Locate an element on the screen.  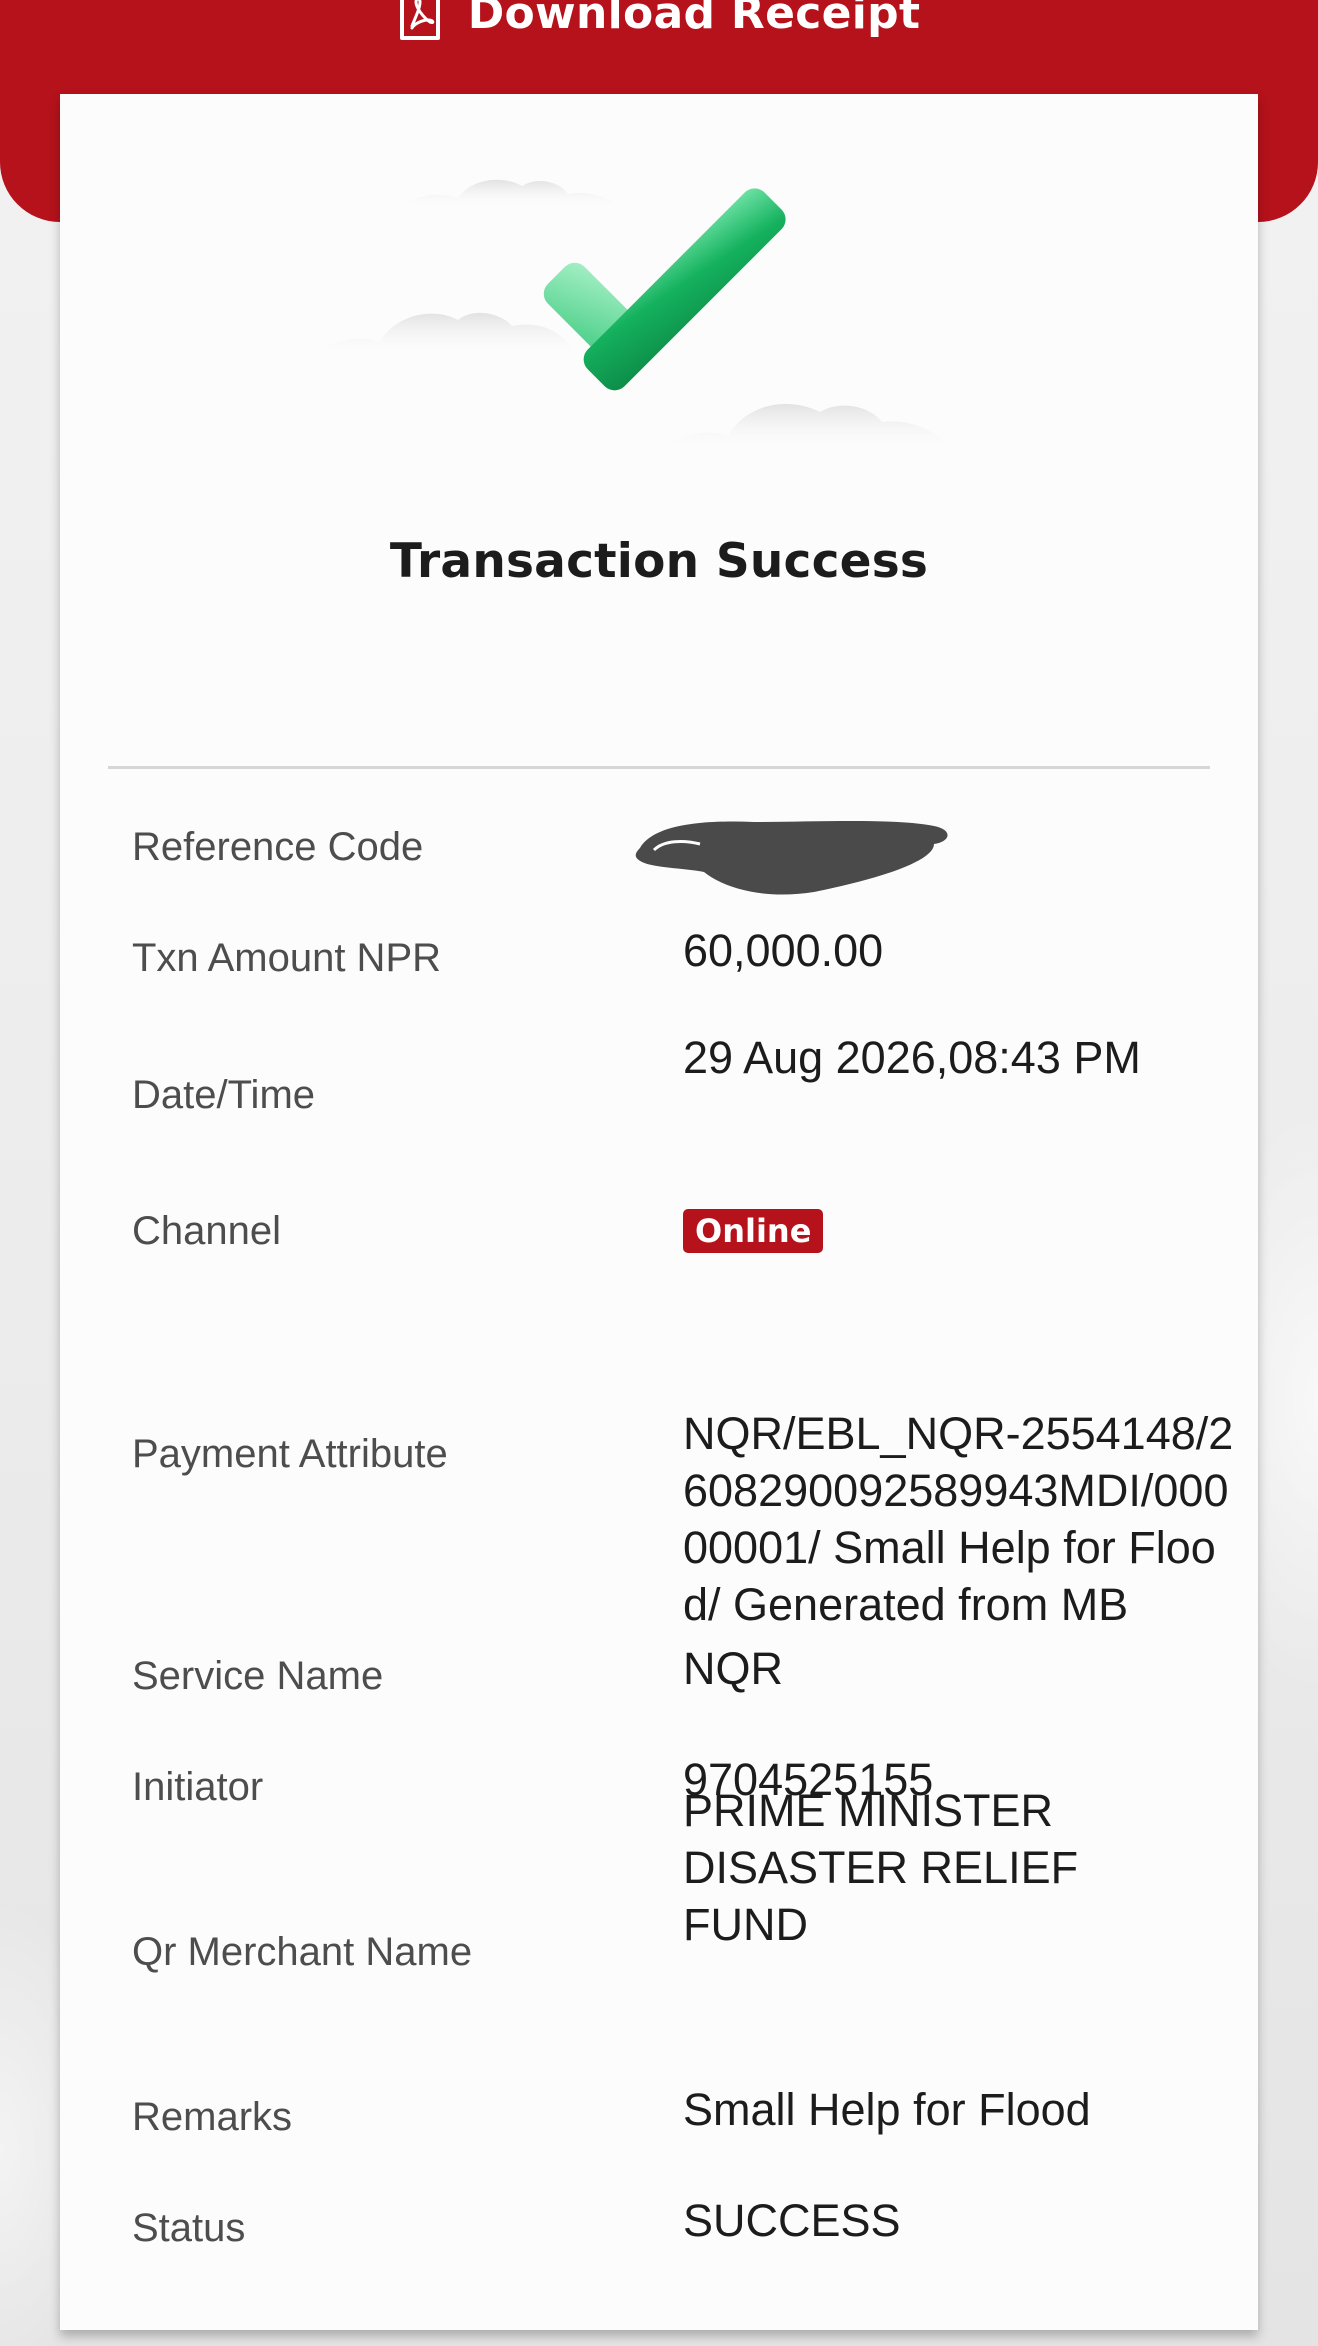
txn-amount-value: 60,000.00 is located at coordinates (783, 950).